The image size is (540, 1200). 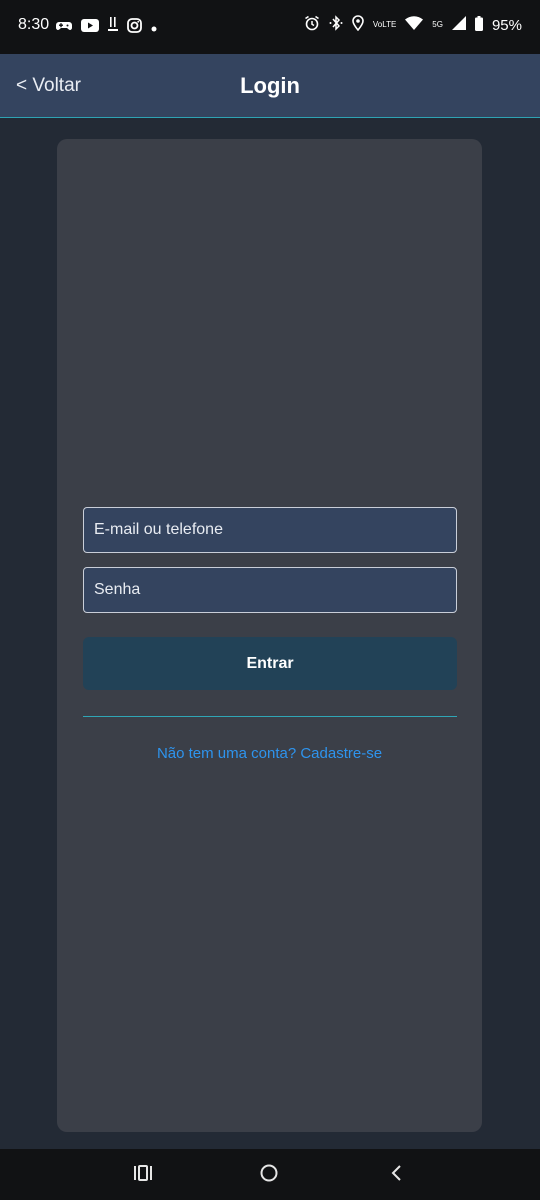 I want to click on password-input, so click(x=270, y=590).